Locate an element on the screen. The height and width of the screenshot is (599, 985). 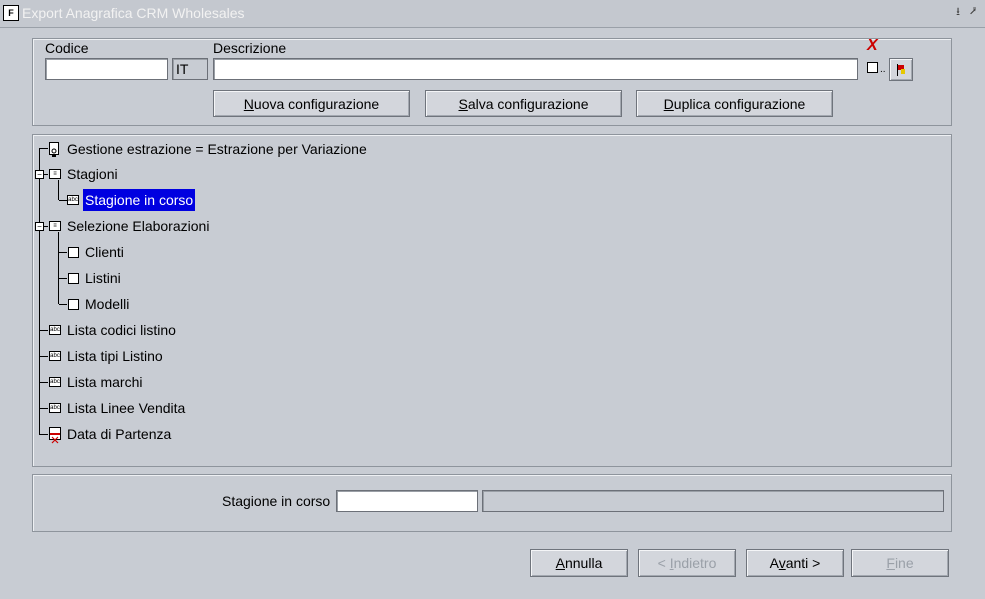
stagione-description-field is located at coordinates (713, 501).